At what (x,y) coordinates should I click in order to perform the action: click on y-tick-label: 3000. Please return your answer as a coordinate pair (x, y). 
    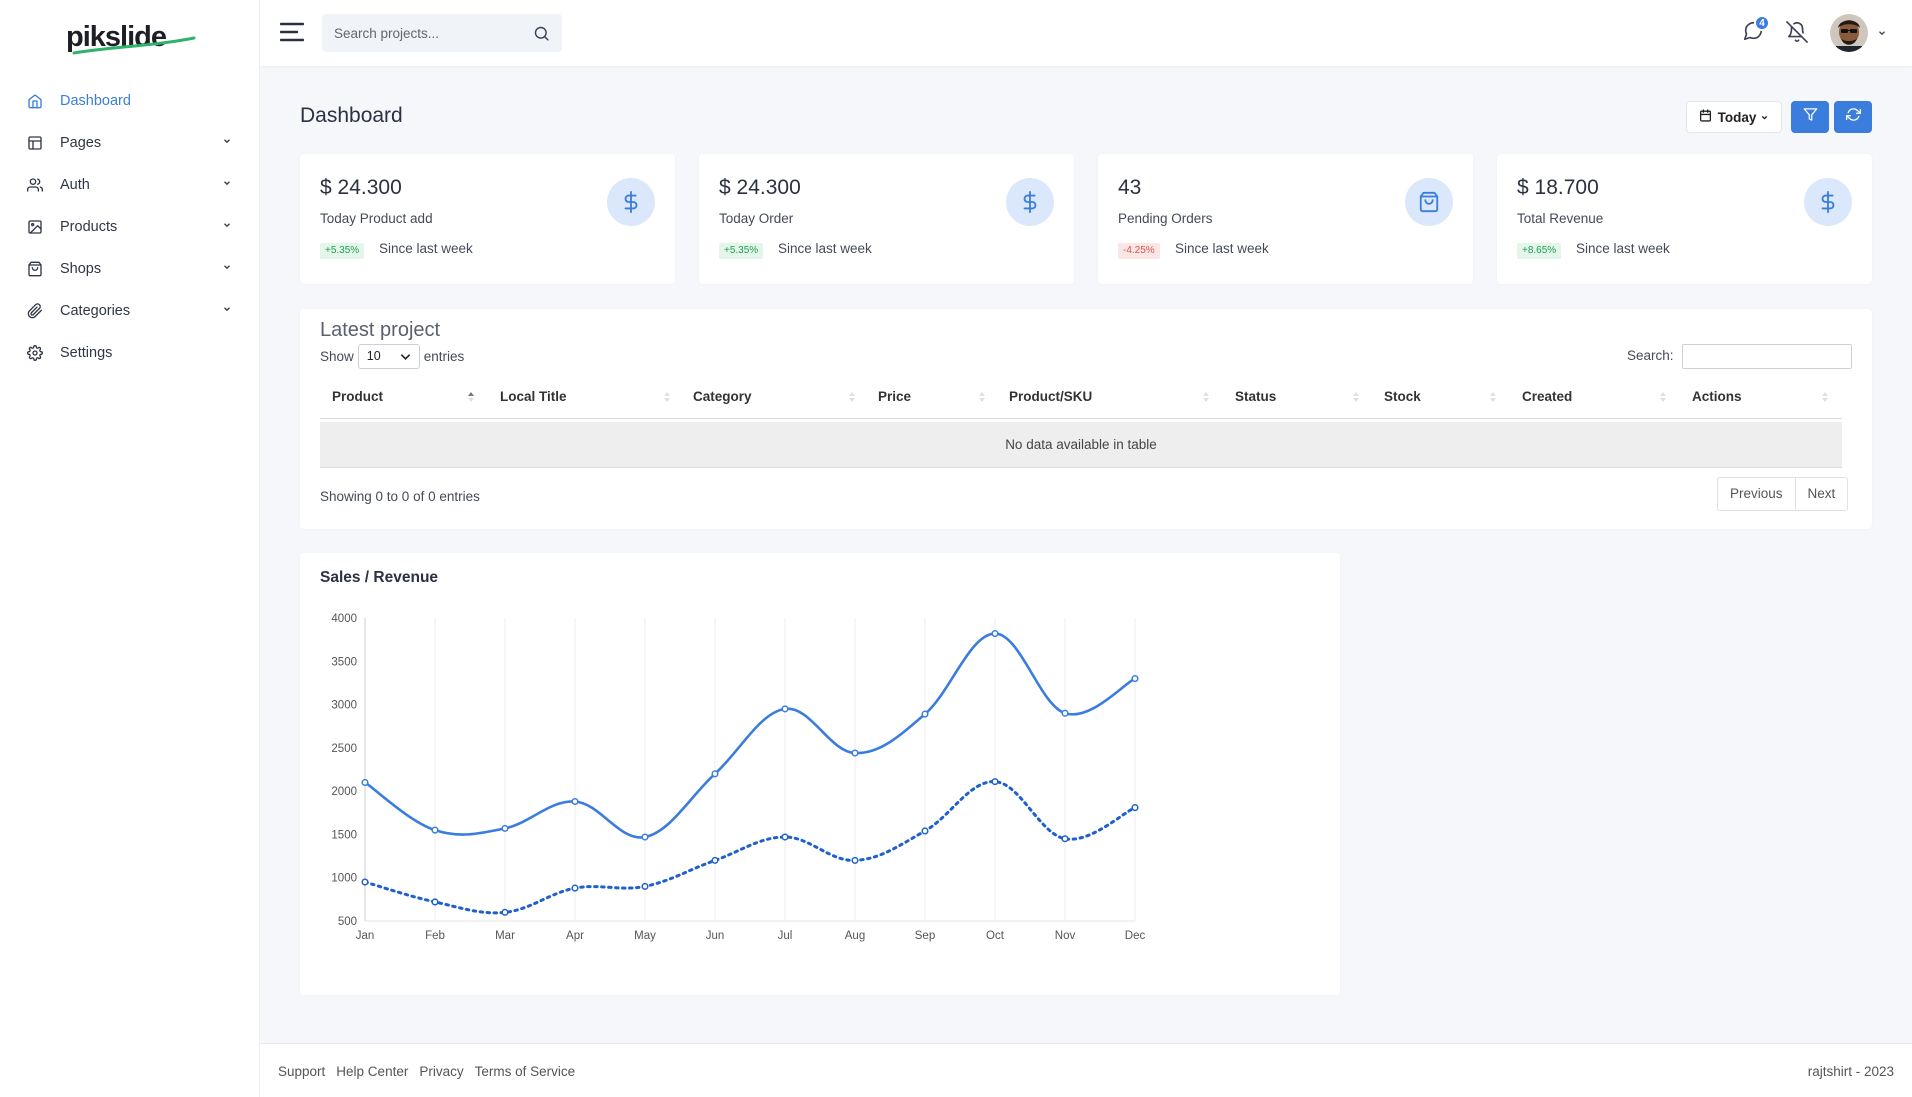
    Looking at the image, I should click on (344, 706).